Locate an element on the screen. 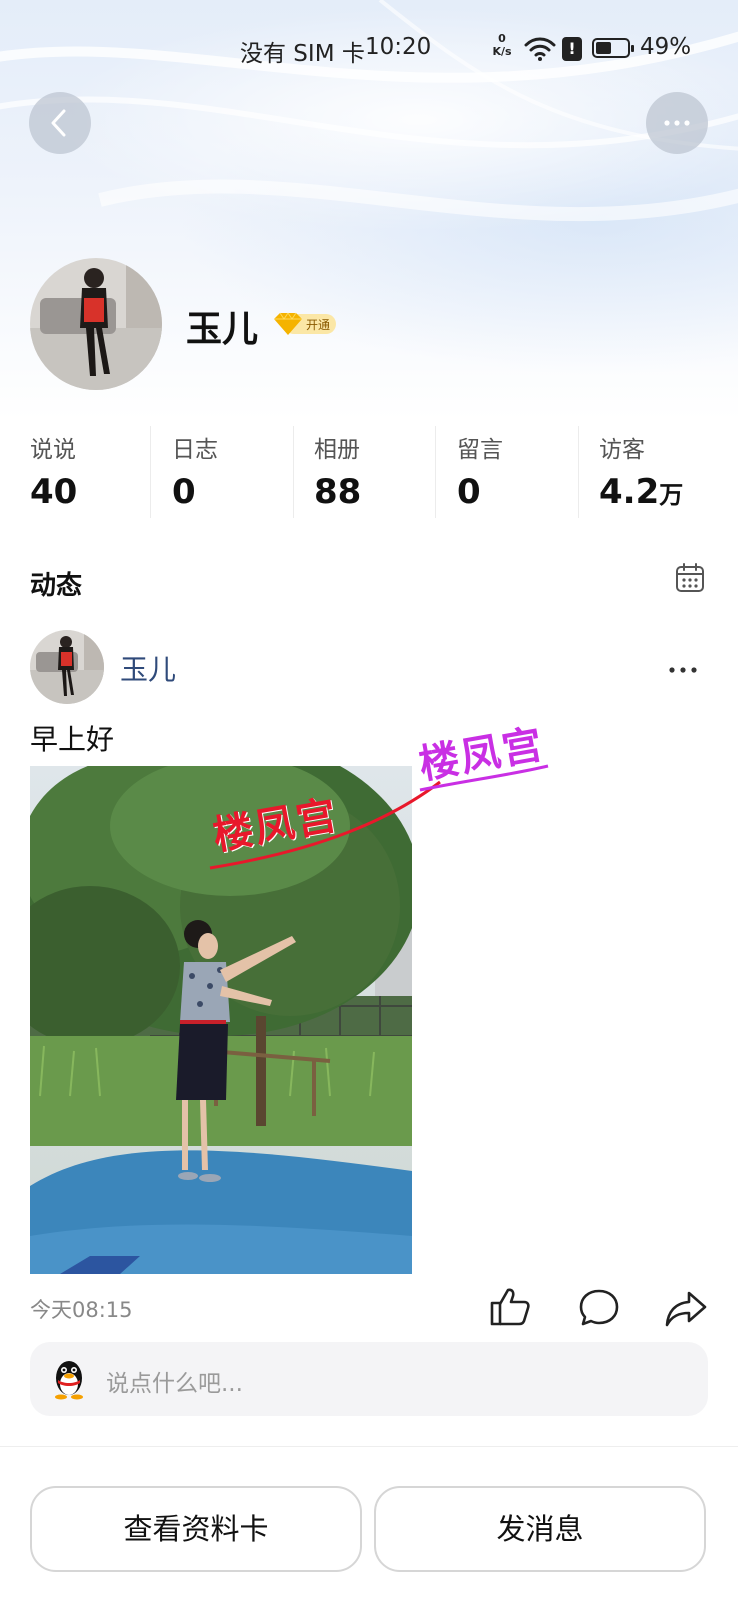 The image size is (738, 1600). post-more-icon is located at coordinates (683, 669).